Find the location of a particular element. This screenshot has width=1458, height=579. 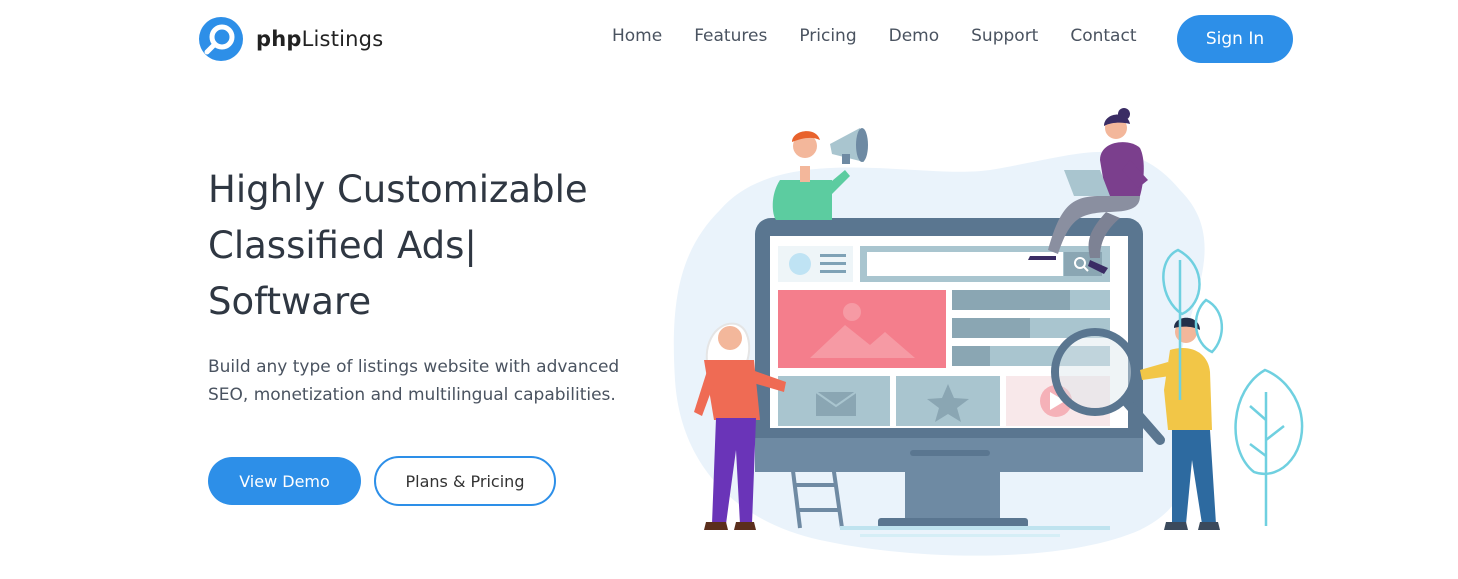

hero-title-line3: Software is located at coordinates (290, 301).